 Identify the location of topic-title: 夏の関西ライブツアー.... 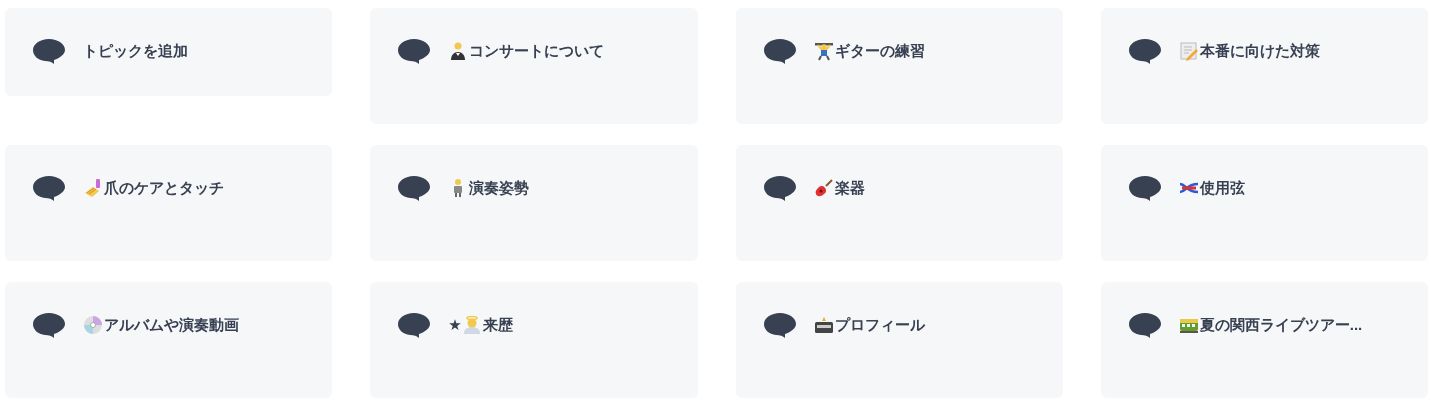
(1281, 325).